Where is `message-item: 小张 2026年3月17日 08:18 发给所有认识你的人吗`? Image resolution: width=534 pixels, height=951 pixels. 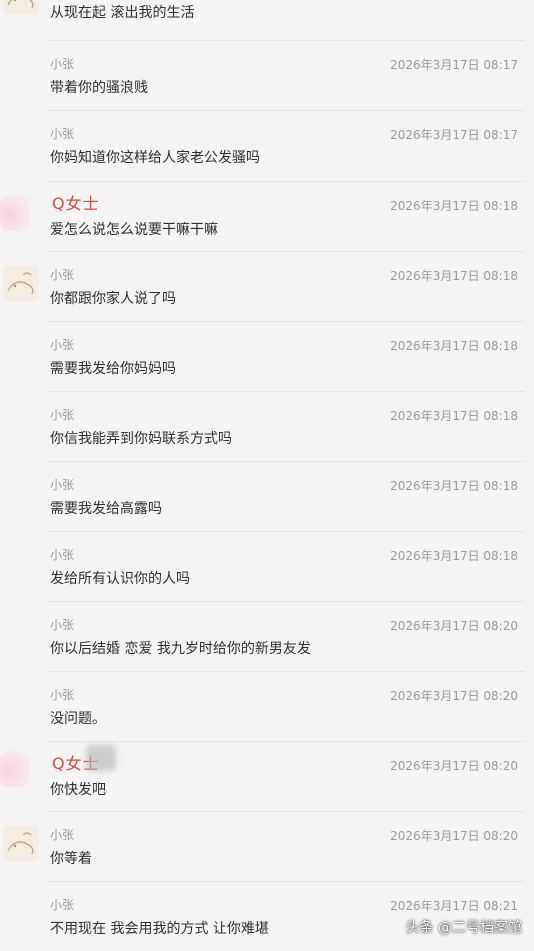
message-item: 小张 2026年3月17日 08:18 发给所有认识你的人吗 is located at coordinates (267, 566).